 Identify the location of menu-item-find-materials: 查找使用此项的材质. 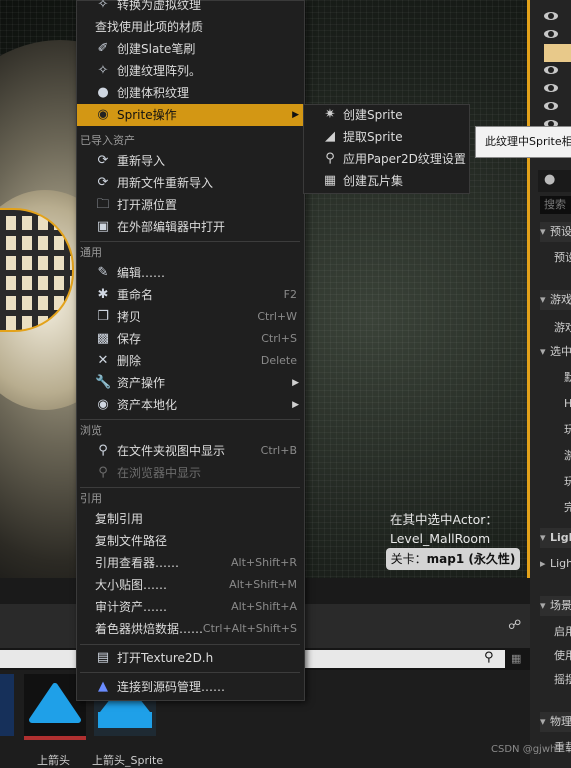
(190, 27).